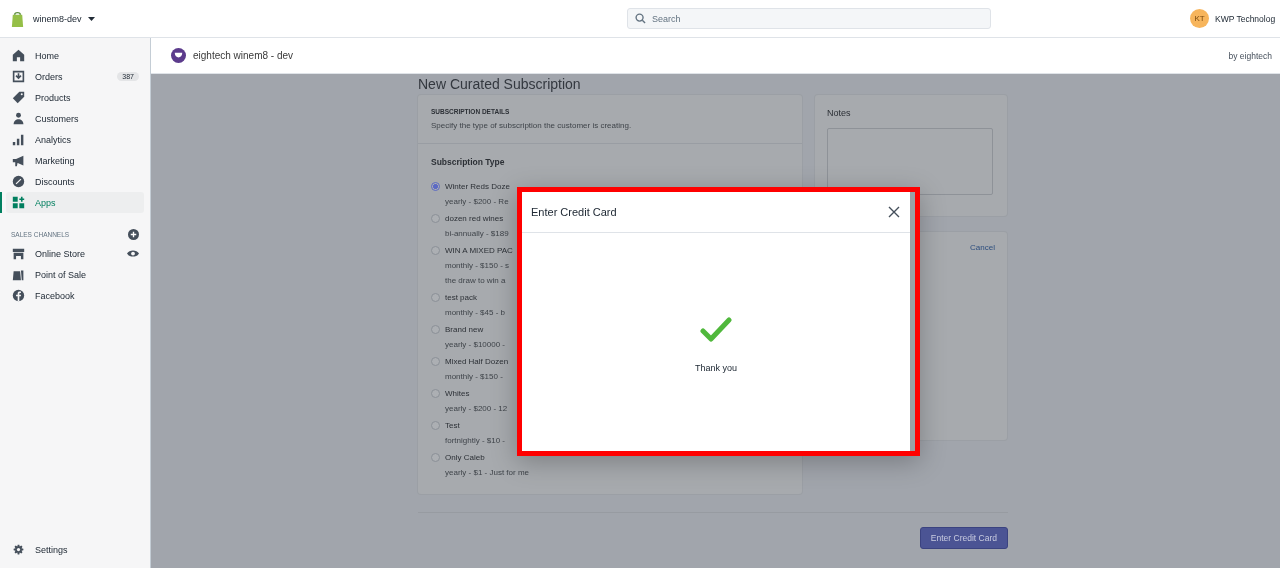  Describe the element at coordinates (982, 247) in the screenshot. I see `cancel-link: Cancel` at that location.